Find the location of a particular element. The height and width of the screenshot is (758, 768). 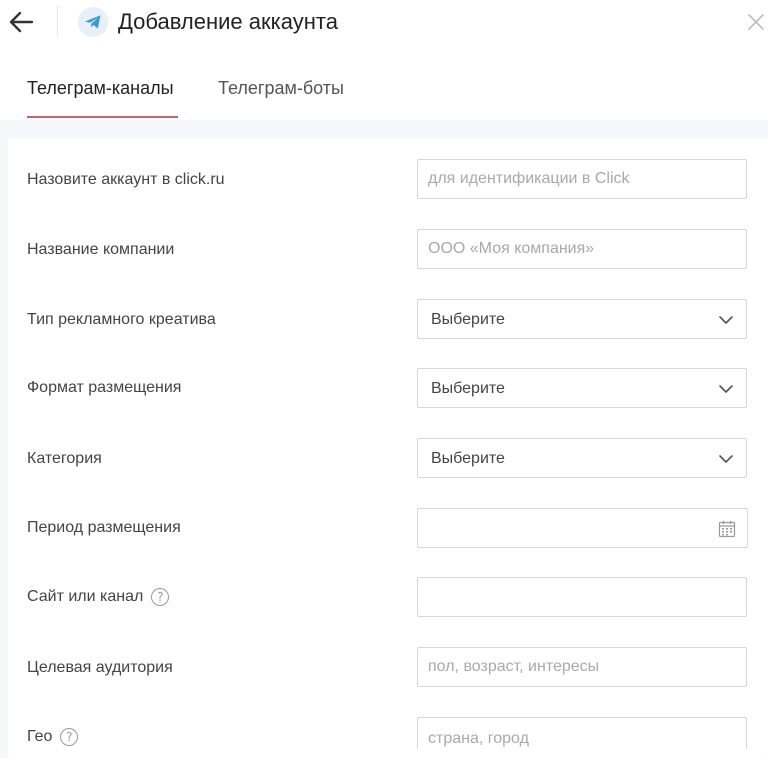

company-name-label-text: Название компании is located at coordinates (101, 249).